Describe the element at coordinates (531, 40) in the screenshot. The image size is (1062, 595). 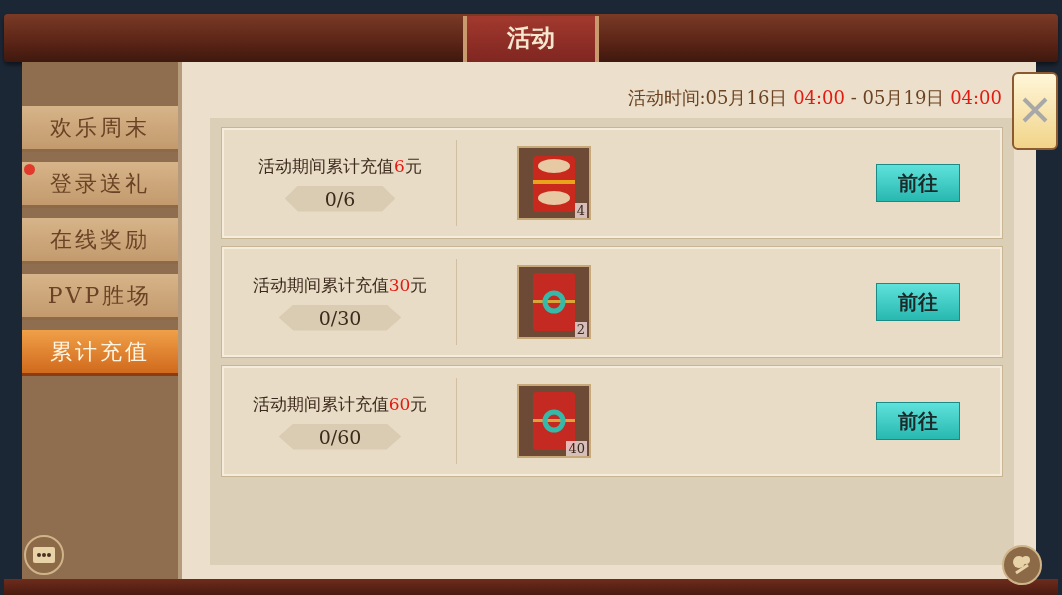
I see `window-title: 活动` at that location.